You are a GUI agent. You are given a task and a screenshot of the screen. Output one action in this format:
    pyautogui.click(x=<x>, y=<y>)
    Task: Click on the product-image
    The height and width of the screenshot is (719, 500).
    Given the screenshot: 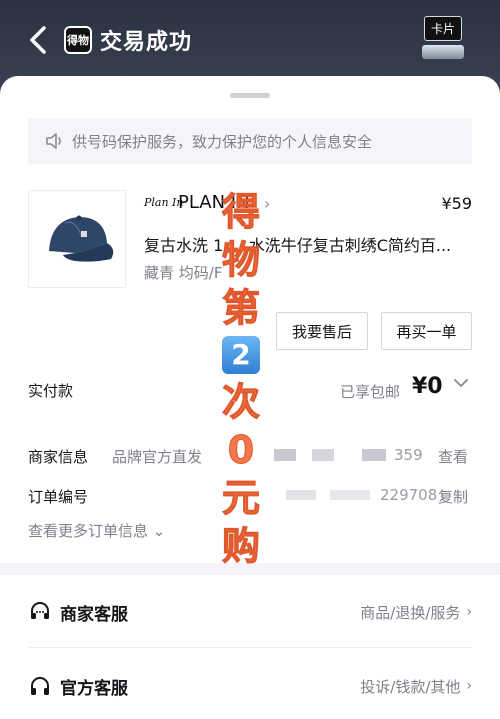 What is the action you would take?
    pyautogui.click(x=77, y=239)
    